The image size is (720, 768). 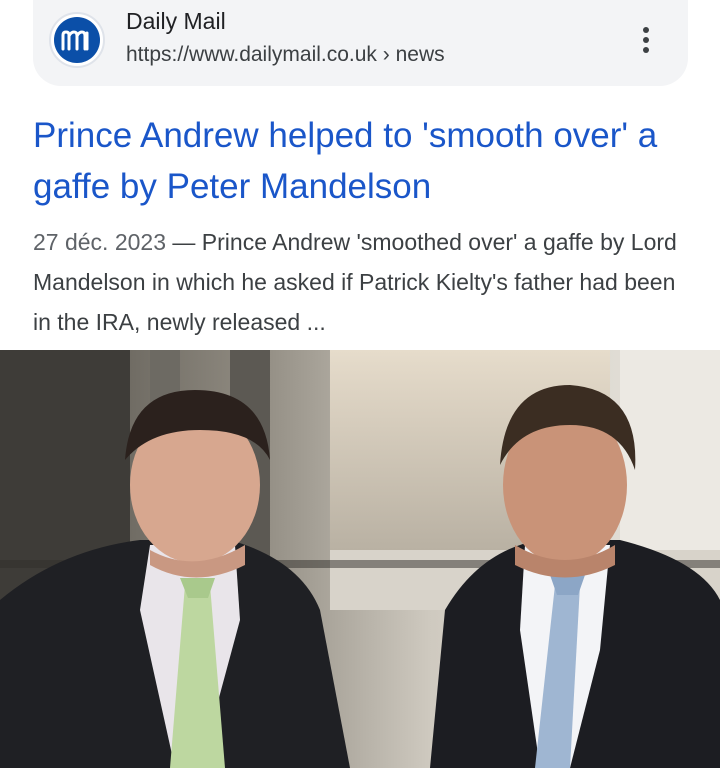 I want to click on source-name: Daily Mail, so click(x=176, y=21).